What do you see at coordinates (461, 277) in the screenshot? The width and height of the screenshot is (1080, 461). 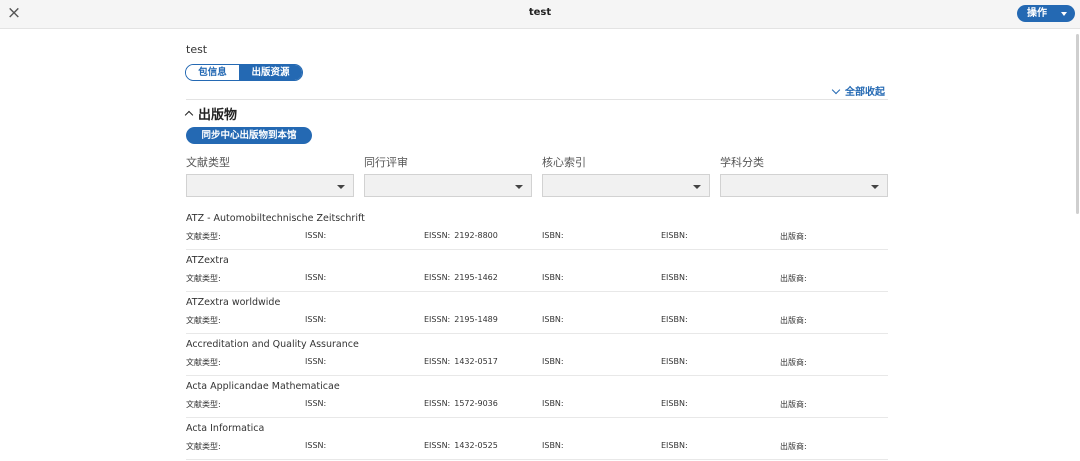 I see `publication-eissn: EISSN: 2195-1462` at bounding box center [461, 277].